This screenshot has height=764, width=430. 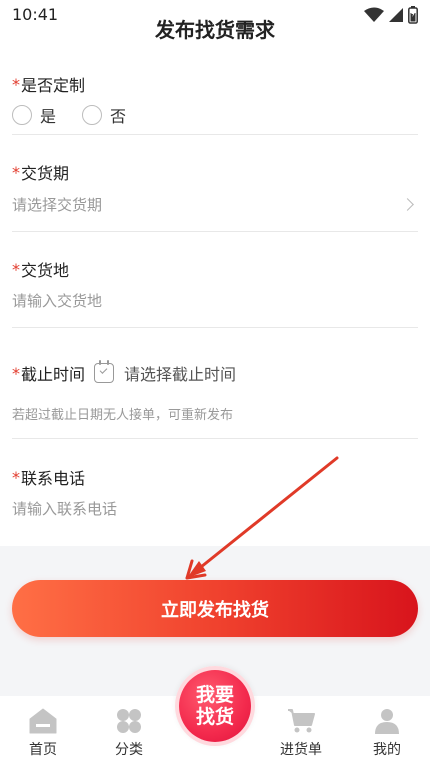 What do you see at coordinates (41, 270) in the screenshot?
I see `delivery-place-label: * 交货地` at bounding box center [41, 270].